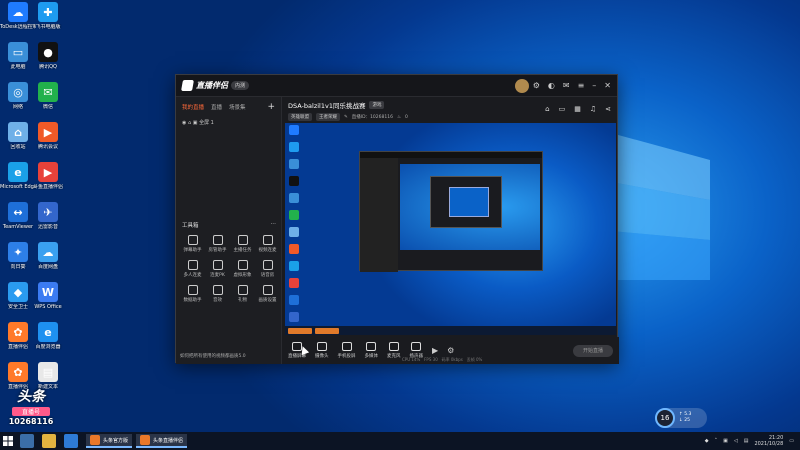  Describe the element at coordinates (581, 85) in the screenshot. I see `menu-icon: ≡` at that location.